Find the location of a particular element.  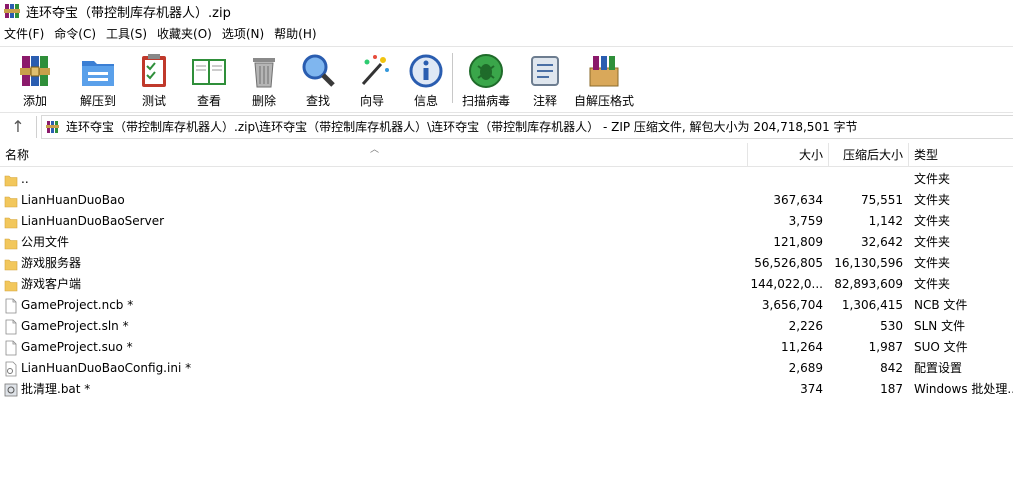

file-packed-size: 32,642 is located at coordinates (882, 242).